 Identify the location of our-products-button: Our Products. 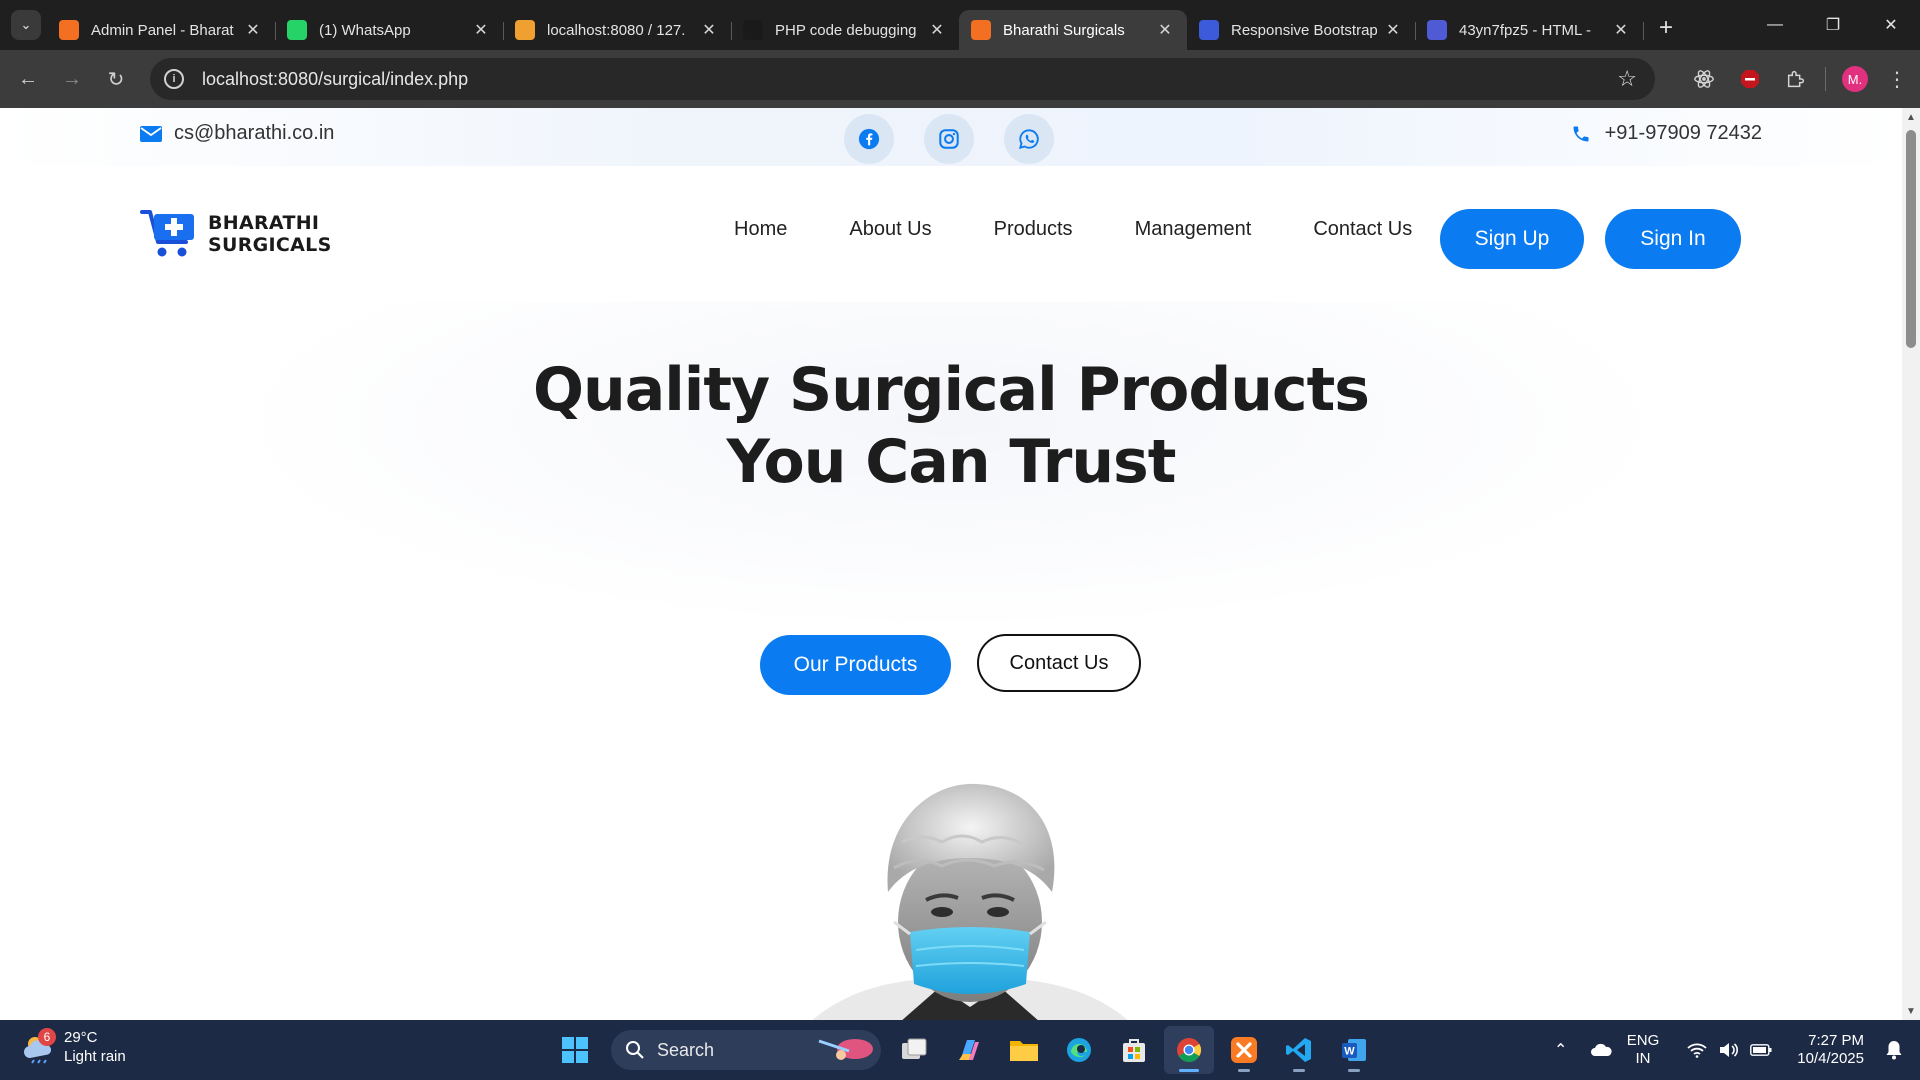
(855, 665).